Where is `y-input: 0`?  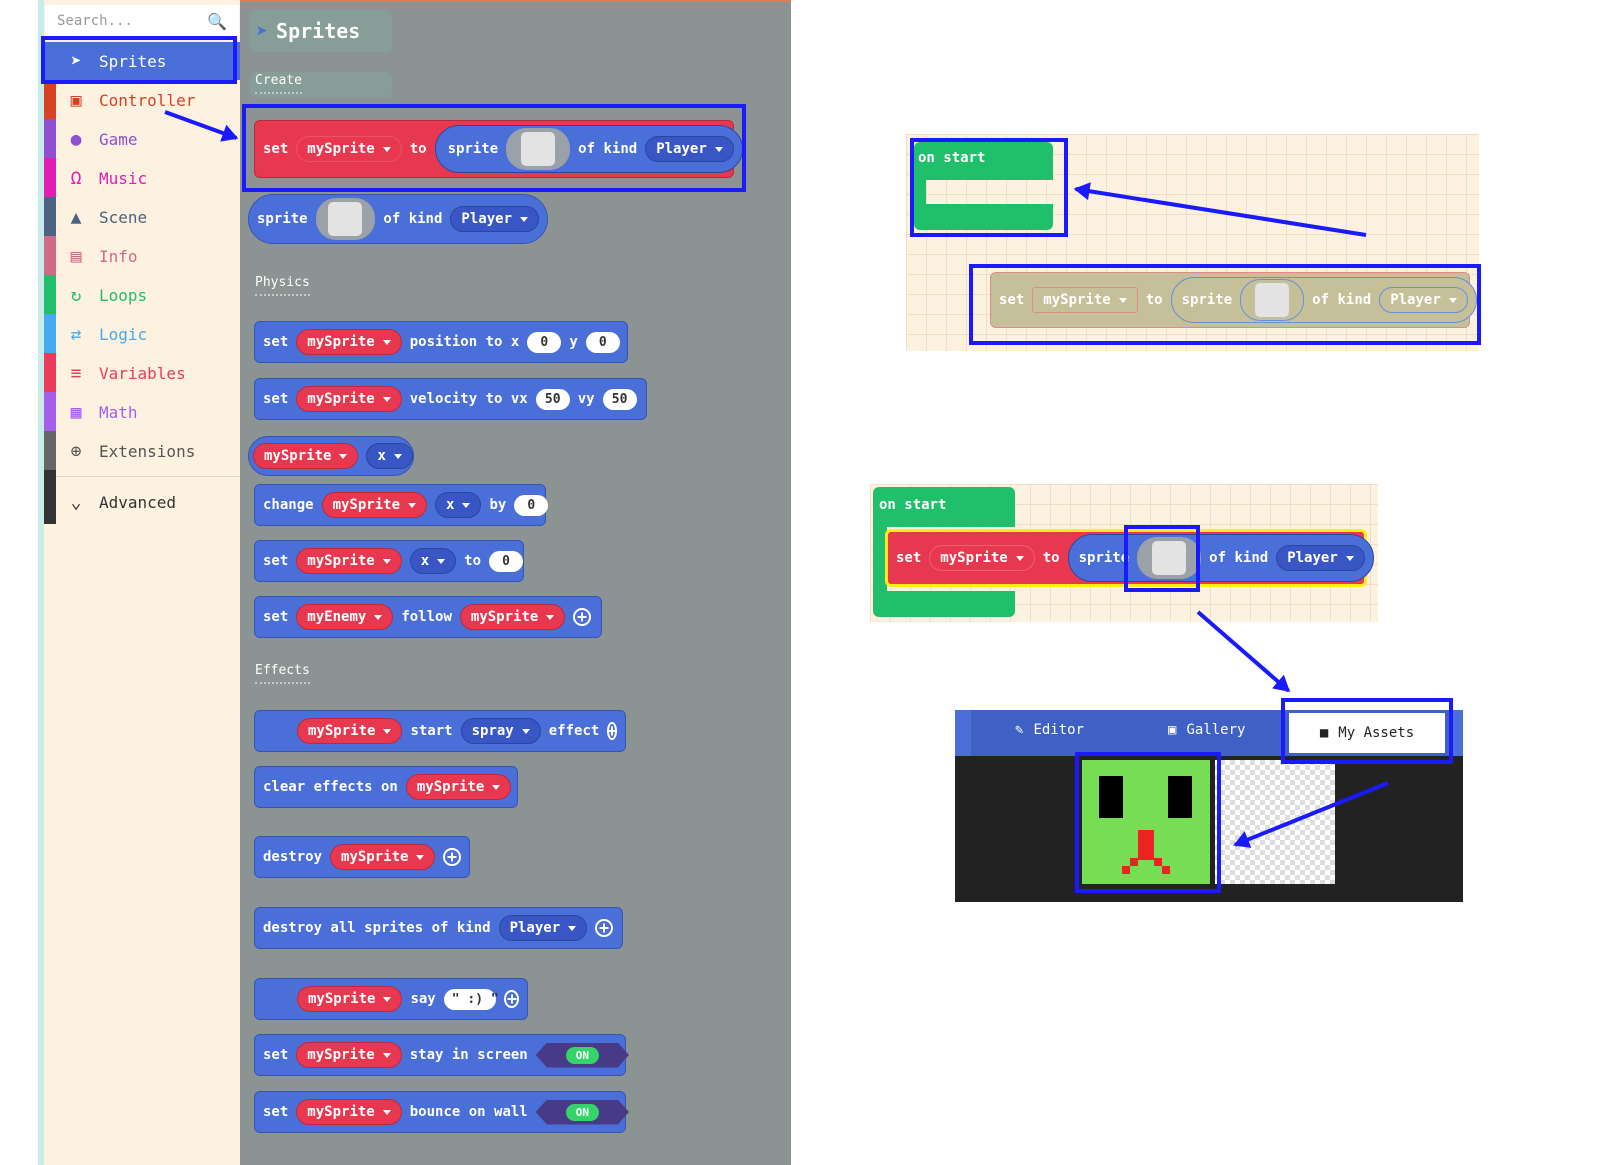 y-input: 0 is located at coordinates (602, 342).